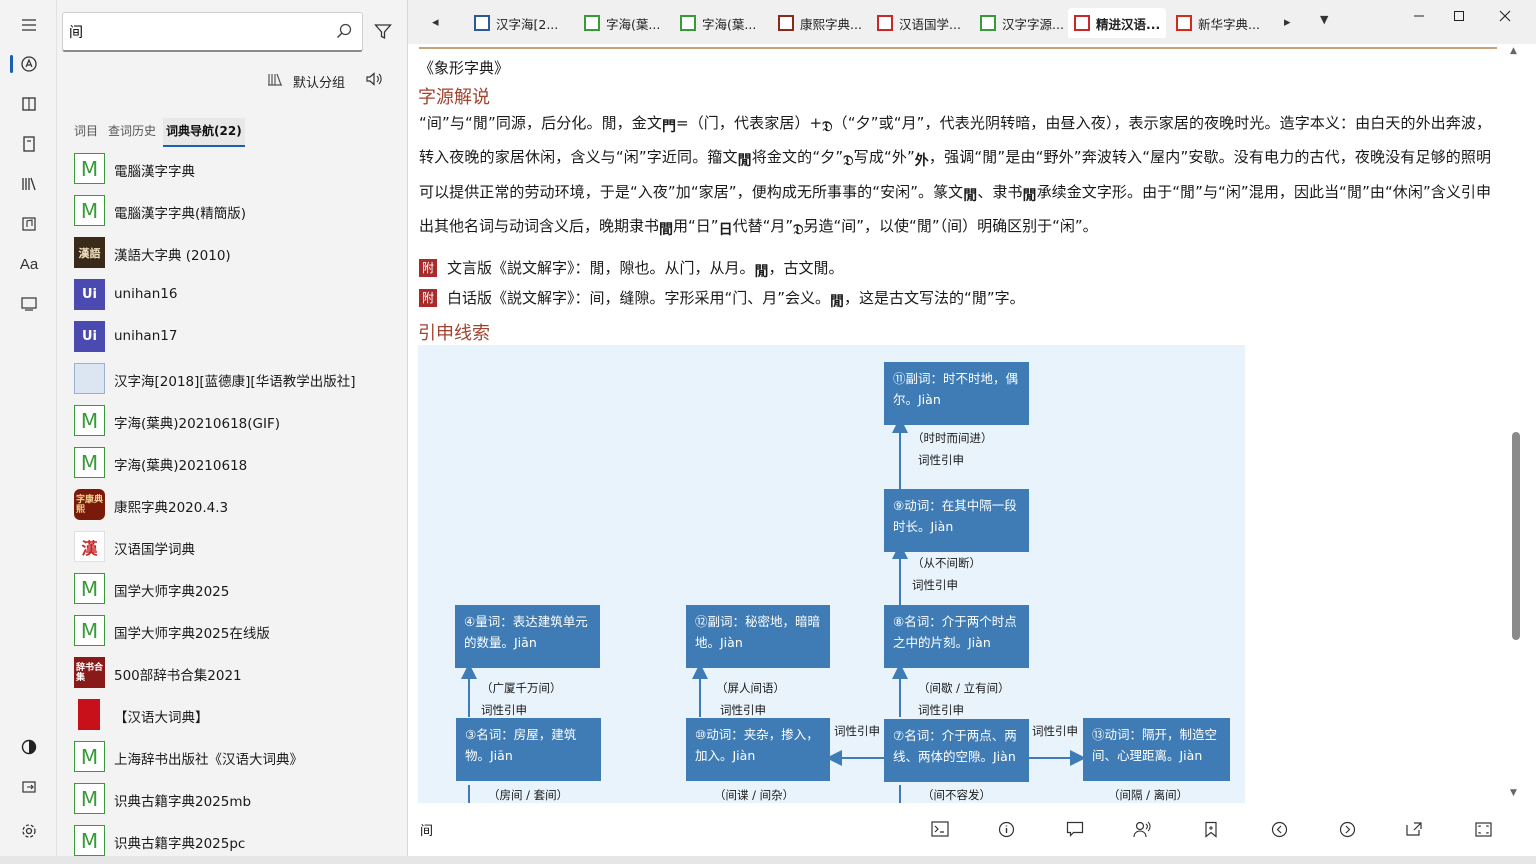  I want to click on dictionary-item: 【汉语大词典】, so click(232, 714).